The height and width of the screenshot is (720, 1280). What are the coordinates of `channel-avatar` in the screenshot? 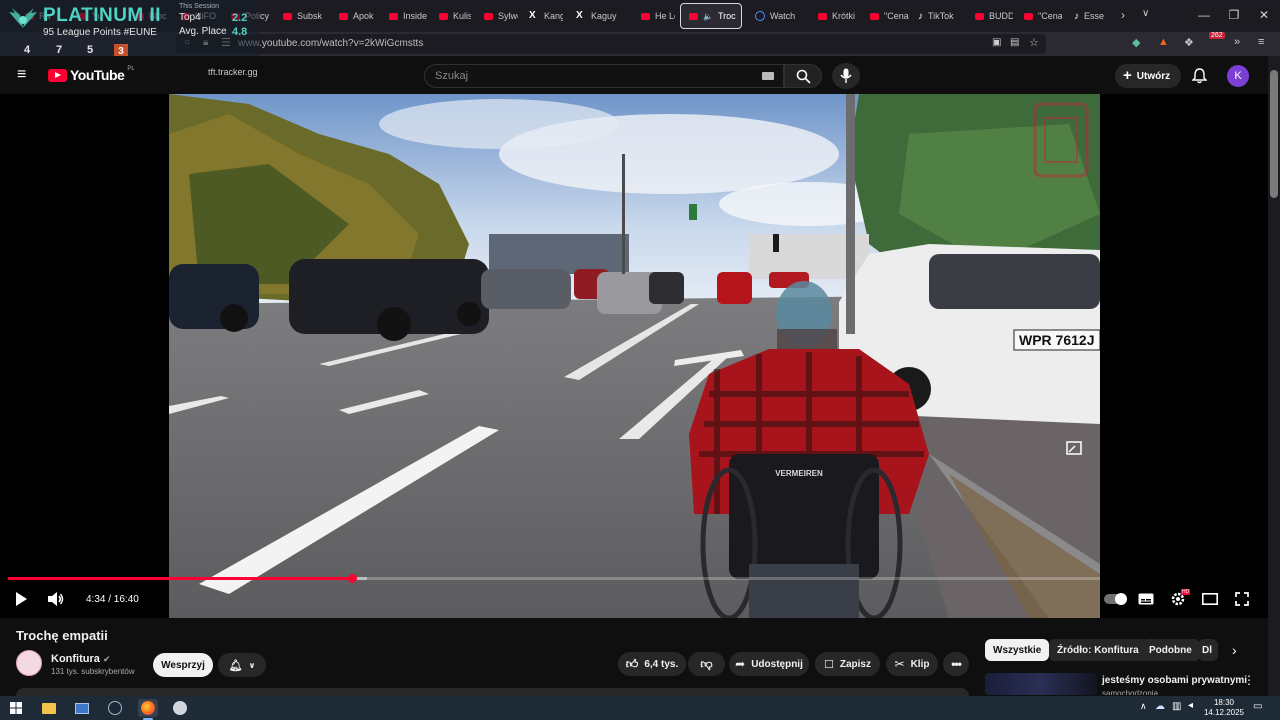 It's located at (29, 663).